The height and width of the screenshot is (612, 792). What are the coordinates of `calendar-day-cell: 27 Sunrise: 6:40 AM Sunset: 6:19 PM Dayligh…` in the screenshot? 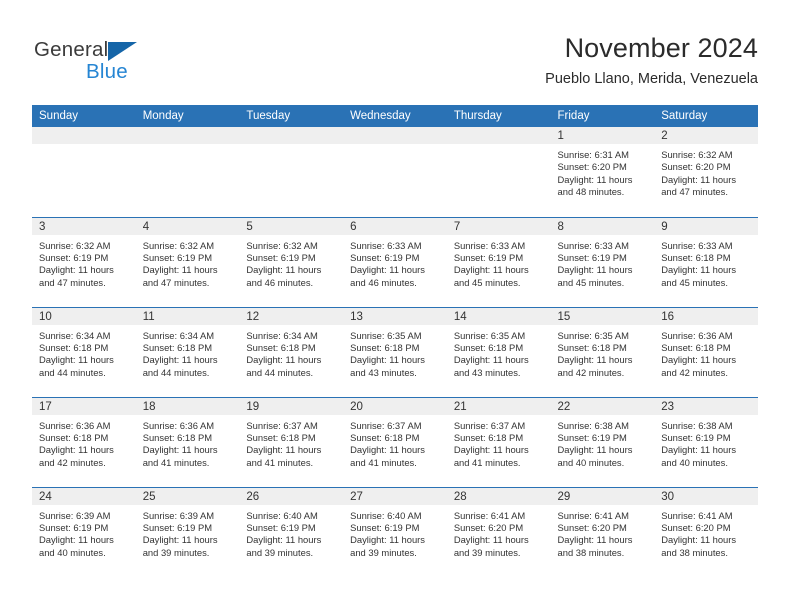 It's located at (395, 531).